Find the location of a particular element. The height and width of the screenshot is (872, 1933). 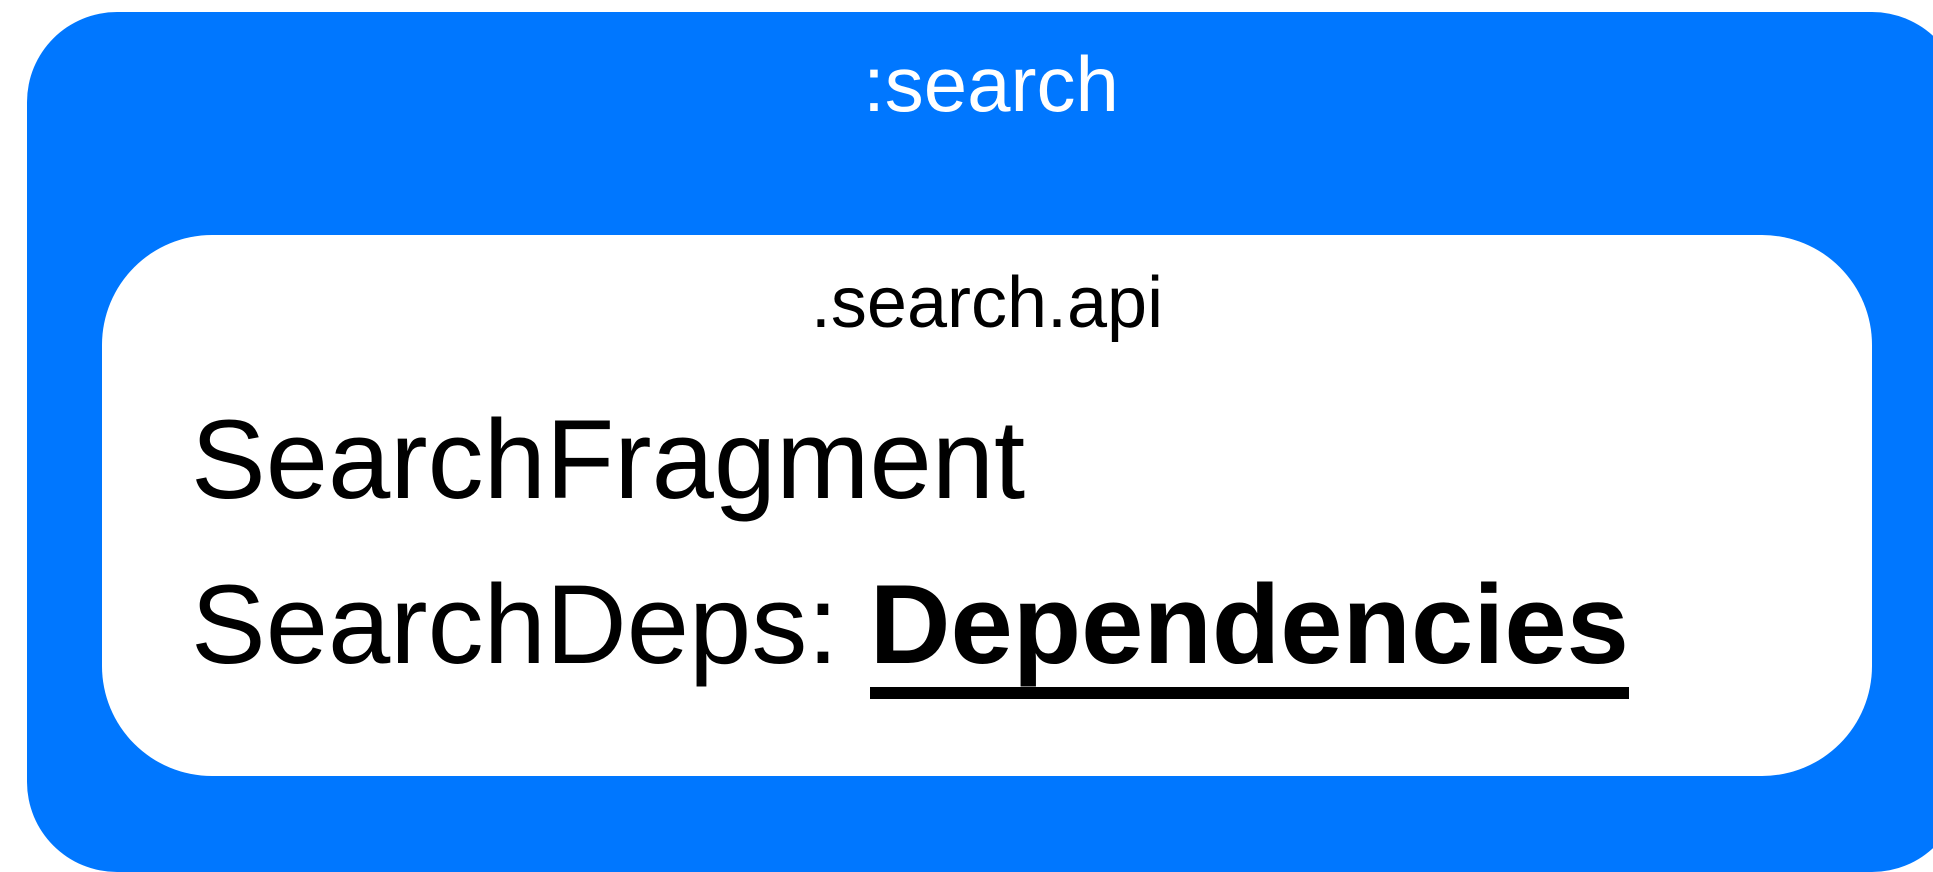

deps-entry: SearchDeps: Dependencies is located at coordinates (910, 629).